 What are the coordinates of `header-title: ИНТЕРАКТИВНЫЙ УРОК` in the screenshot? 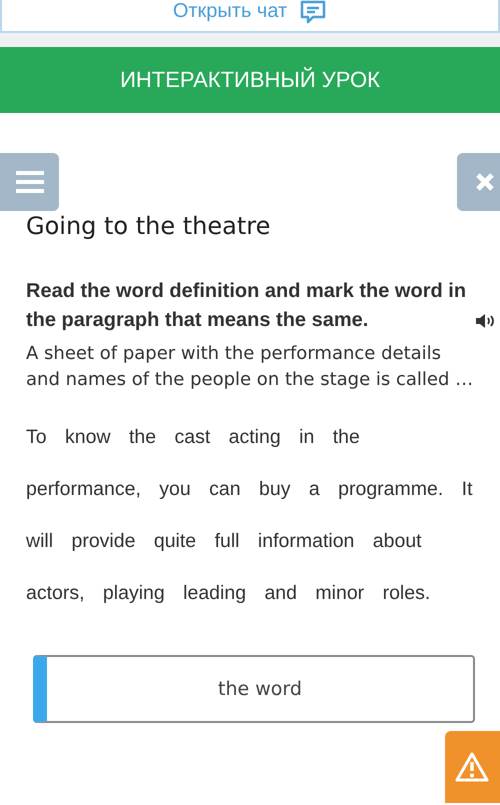 It's located at (250, 80).